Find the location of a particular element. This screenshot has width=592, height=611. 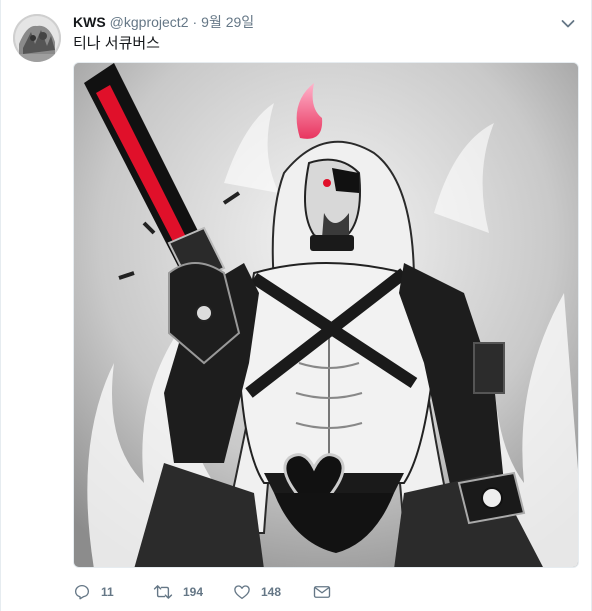

heart-icon is located at coordinates (242, 592).